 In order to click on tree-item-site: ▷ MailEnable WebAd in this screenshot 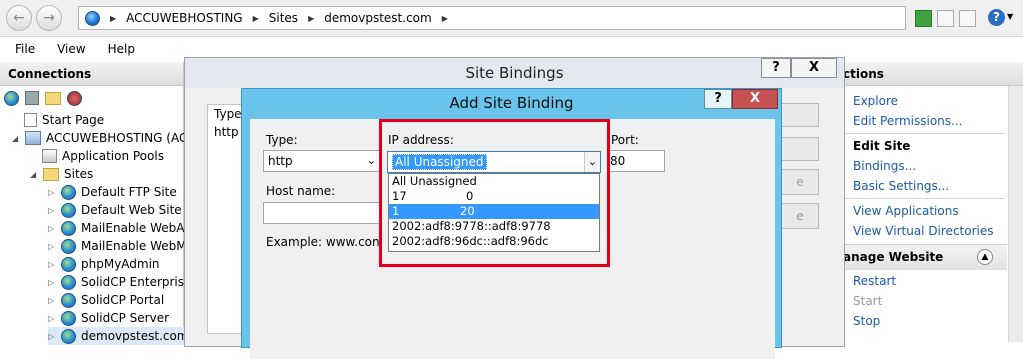, I will do `click(120, 228)`.